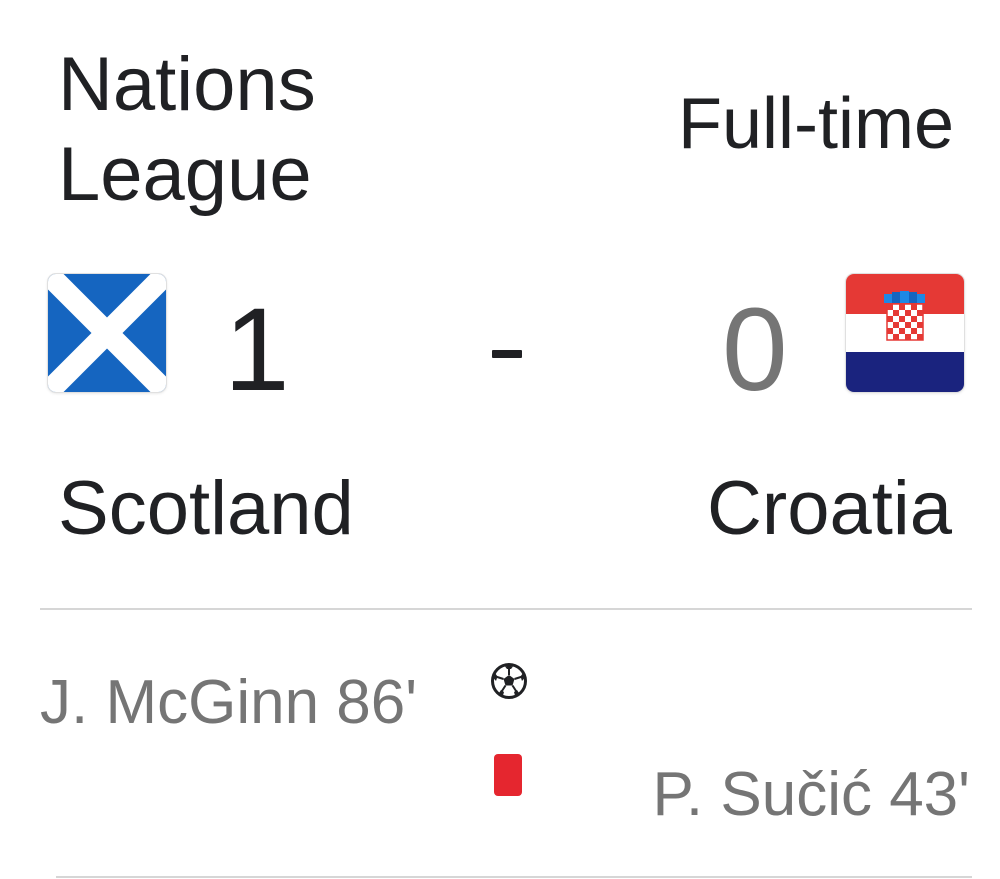 The image size is (1000, 879). What do you see at coordinates (508, 775) in the screenshot?
I see `red-card-icon` at bounding box center [508, 775].